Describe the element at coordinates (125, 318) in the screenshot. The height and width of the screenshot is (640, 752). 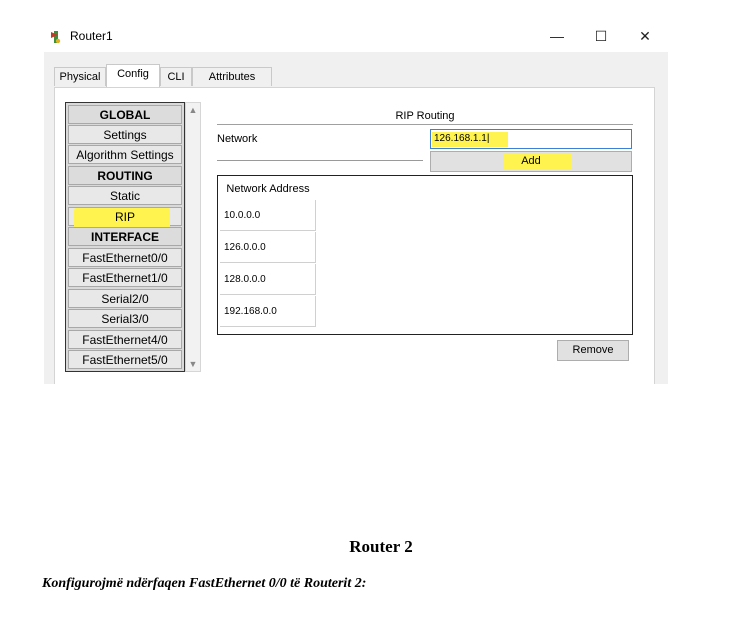
I see `sidebar-item-serial3-0: Serial3/0` at that location.